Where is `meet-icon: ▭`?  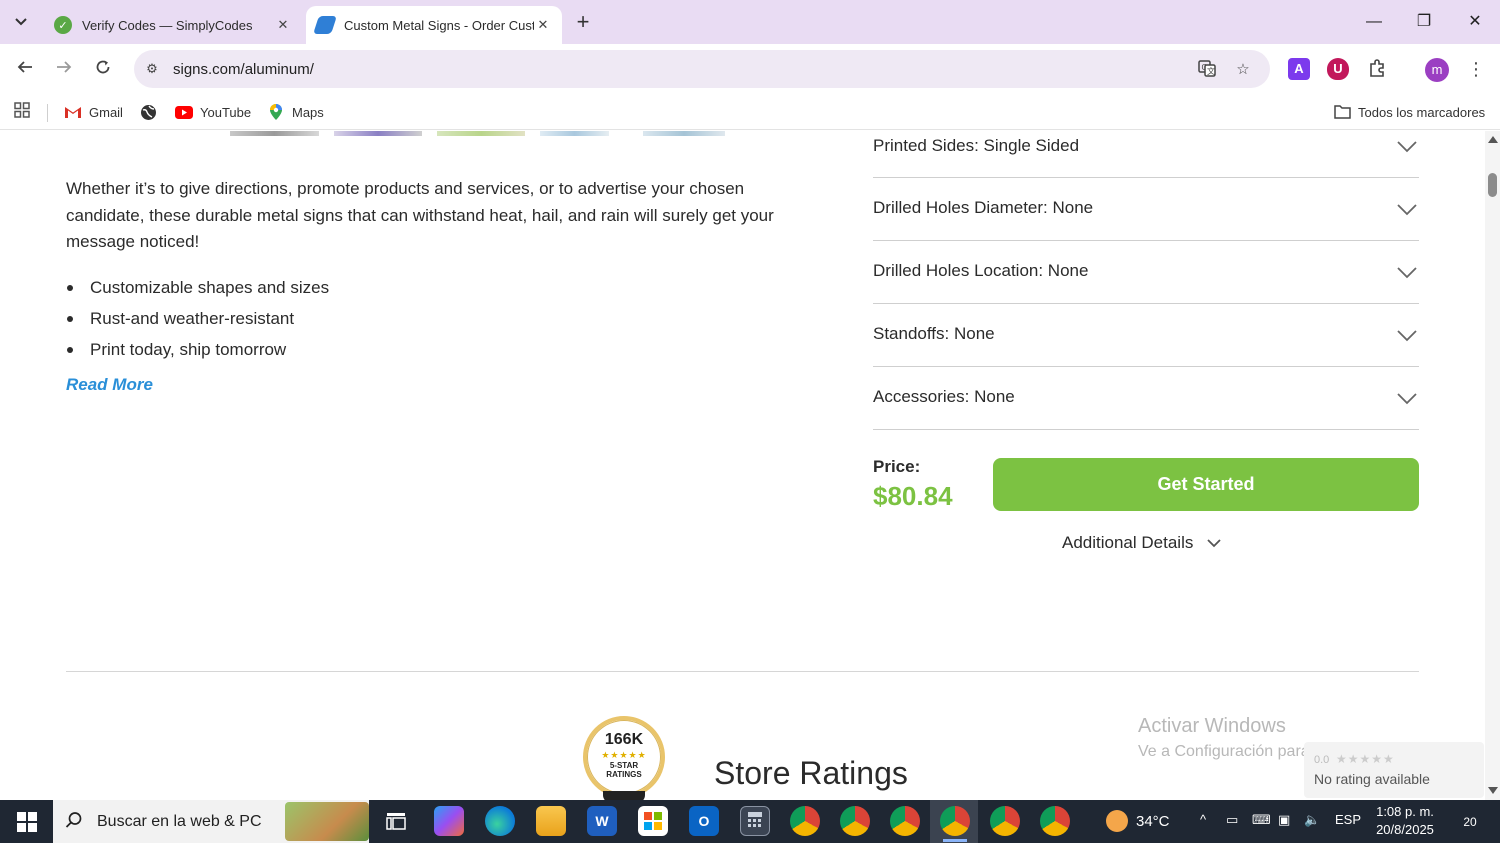
meet-icon: ▭ is located at coordinates (1232, 820).